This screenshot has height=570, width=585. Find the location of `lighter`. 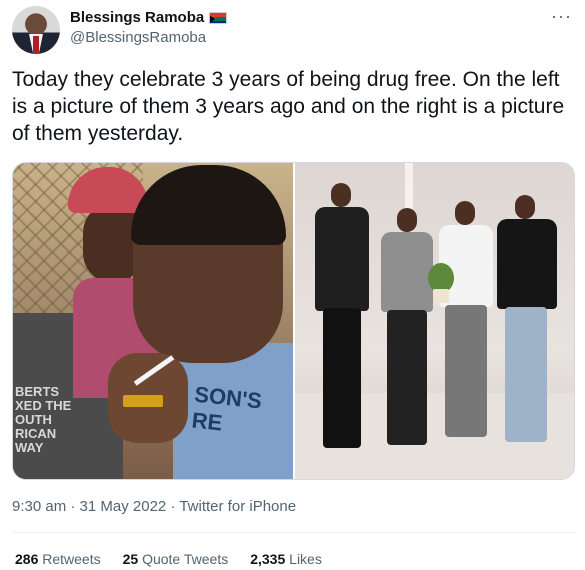

lighter is located at coordinates (143, 401).